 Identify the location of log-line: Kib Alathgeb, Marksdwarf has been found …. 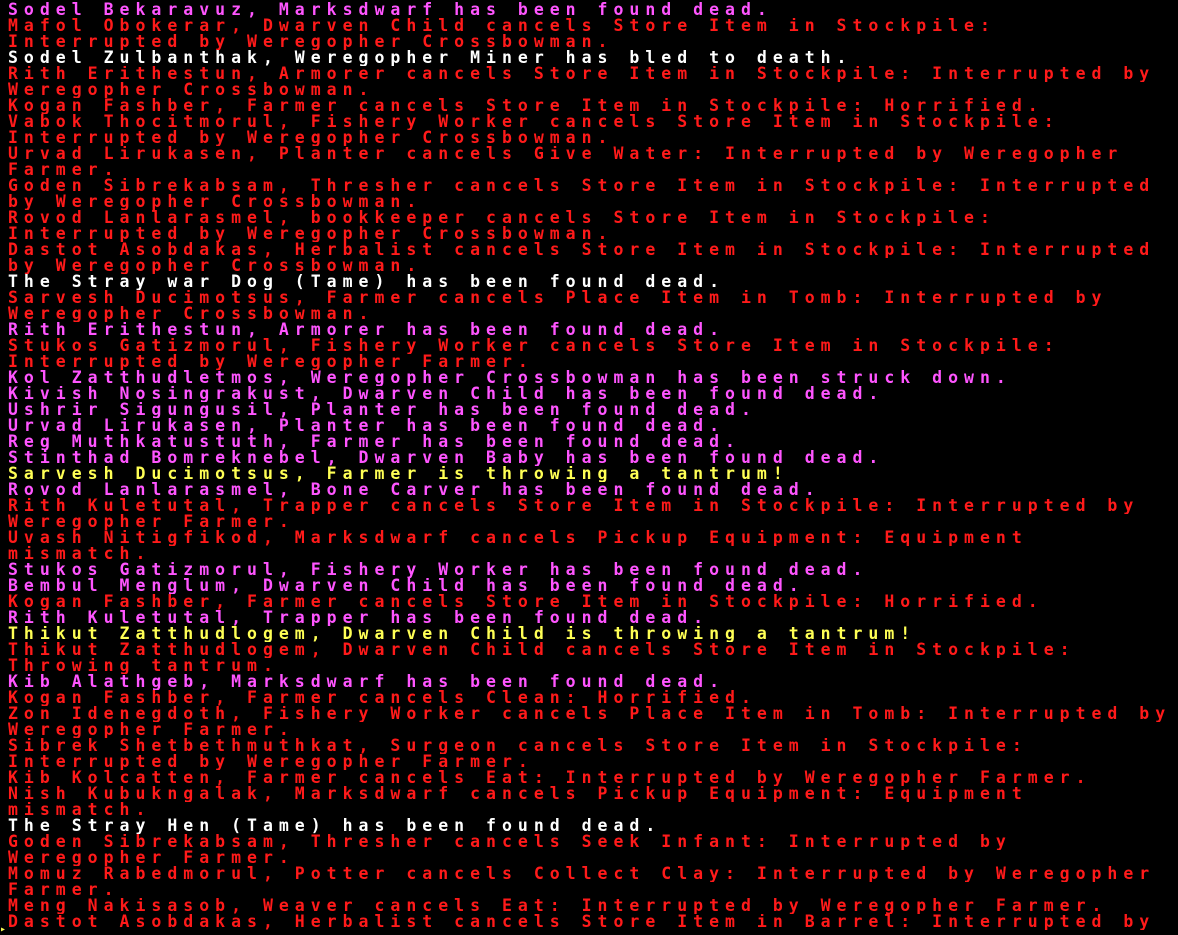
(367, 682).